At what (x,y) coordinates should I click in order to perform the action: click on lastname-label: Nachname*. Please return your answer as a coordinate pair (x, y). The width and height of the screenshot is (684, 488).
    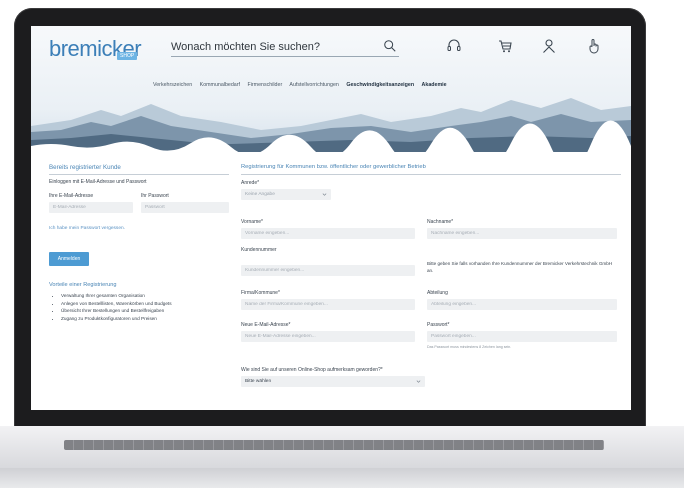
    Looking at the image, I should click on (440, 222).